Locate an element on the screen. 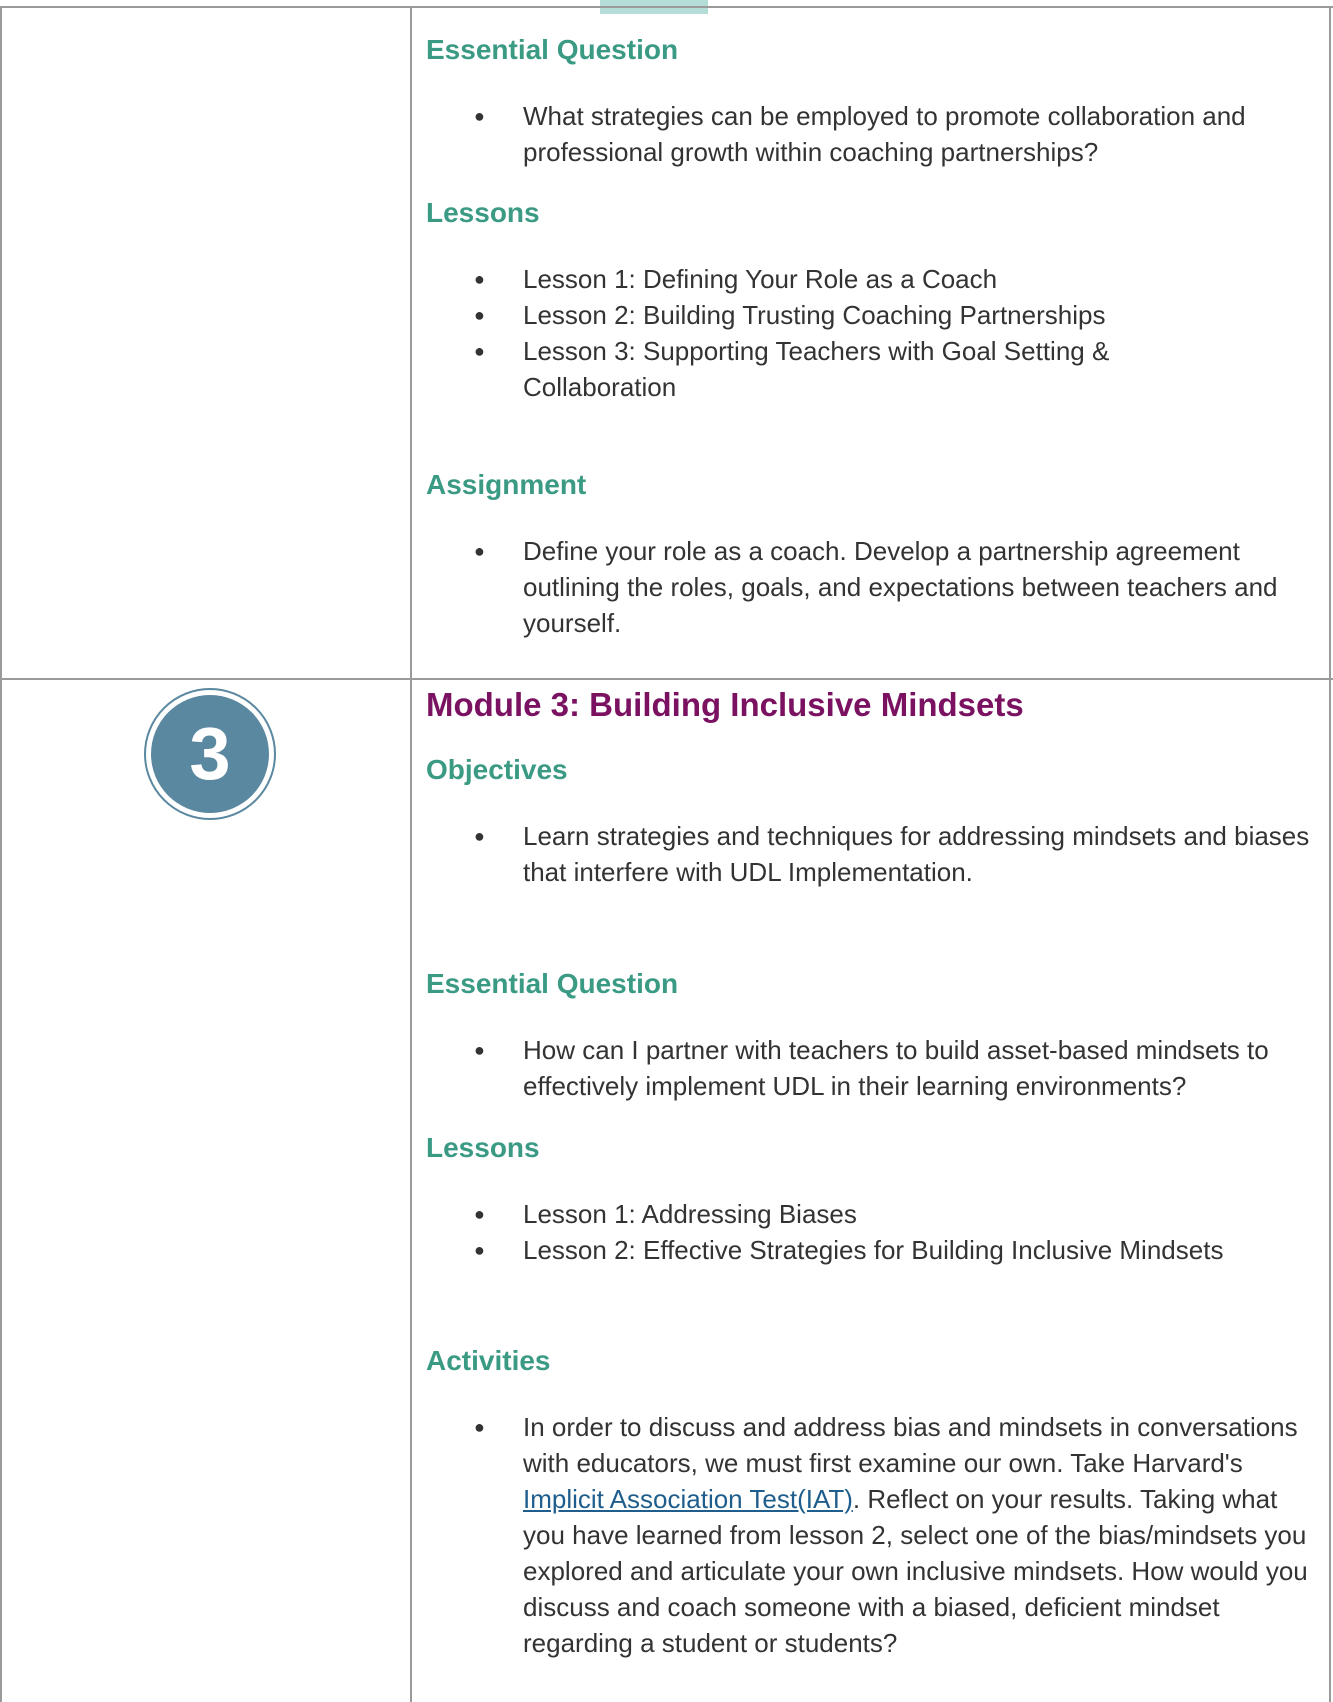  list-item: Lesson 1: Addressing Biases is located at coordinates (871, 1214).